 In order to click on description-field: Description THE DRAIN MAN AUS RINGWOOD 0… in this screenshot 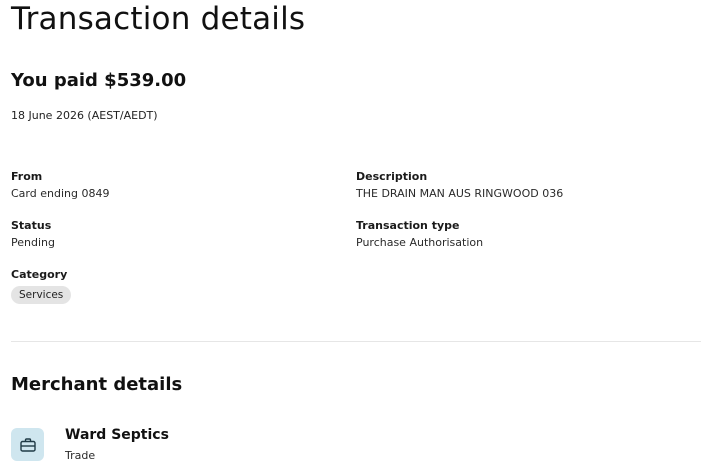, I will do `click(459, 185)`.